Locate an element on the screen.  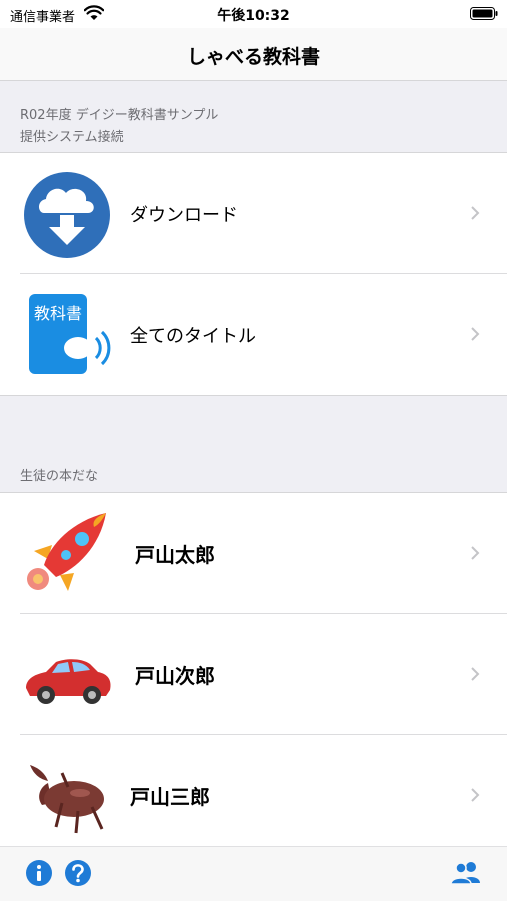
info-icon is located at coordinates (39, 873).